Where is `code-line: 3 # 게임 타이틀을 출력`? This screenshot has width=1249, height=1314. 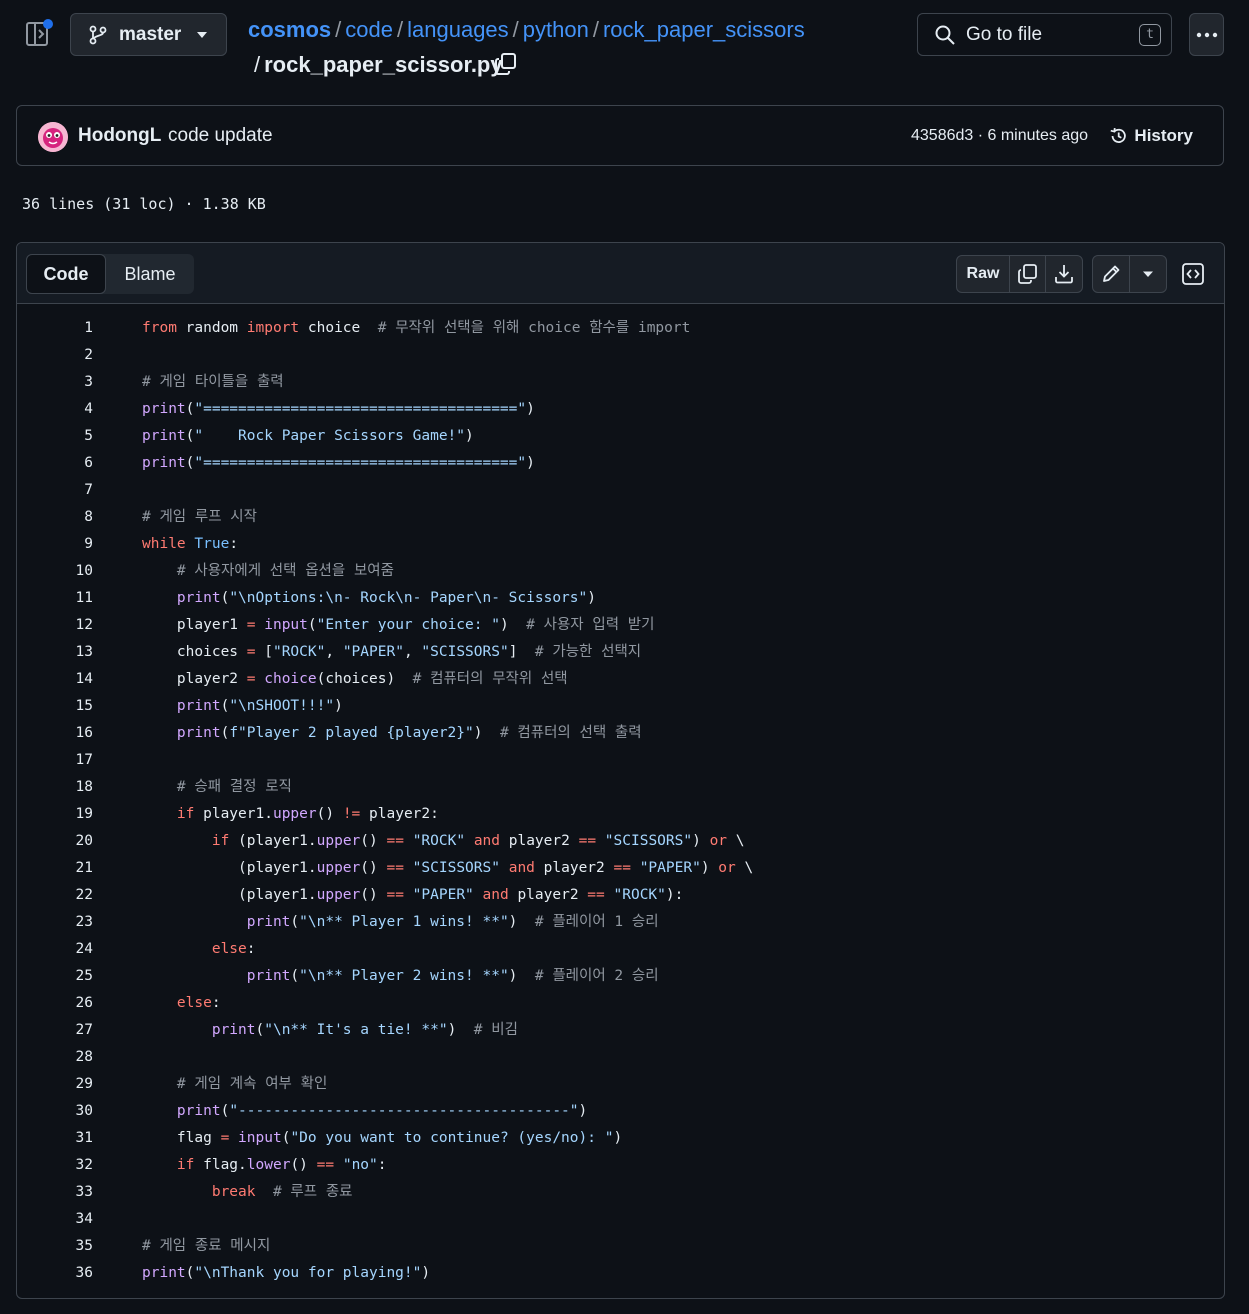
code-line: 3 # 게임 타이틀을 출력 is located at coordinates (620, 382).